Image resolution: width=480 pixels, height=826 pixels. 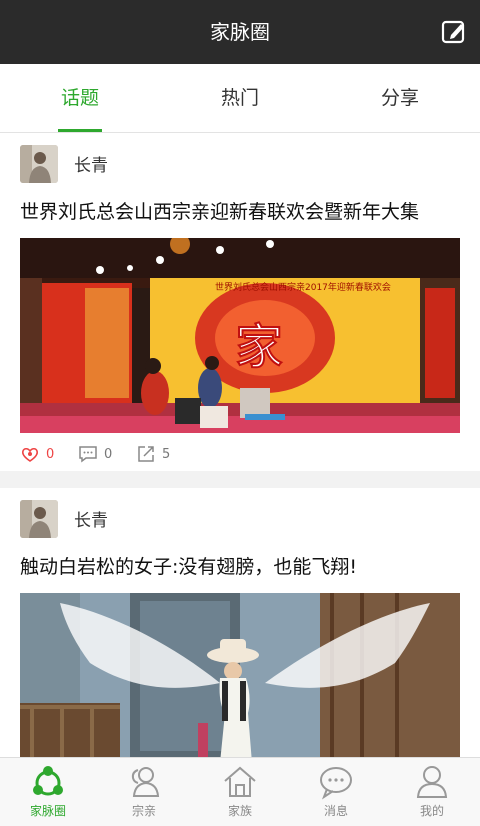 I want to click on nav-label: 家脉圈, so click(x=47, y=811).